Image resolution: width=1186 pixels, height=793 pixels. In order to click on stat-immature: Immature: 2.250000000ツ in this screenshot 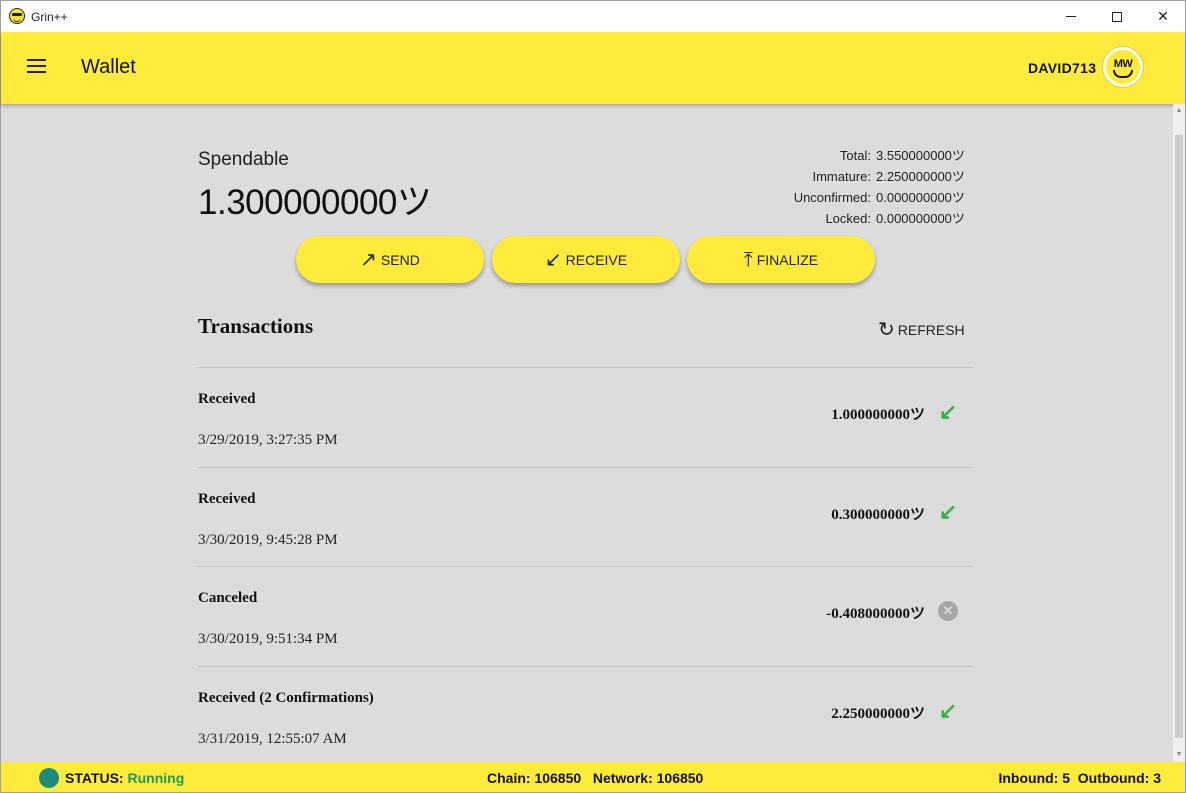, I will do `click(847, 177)`.